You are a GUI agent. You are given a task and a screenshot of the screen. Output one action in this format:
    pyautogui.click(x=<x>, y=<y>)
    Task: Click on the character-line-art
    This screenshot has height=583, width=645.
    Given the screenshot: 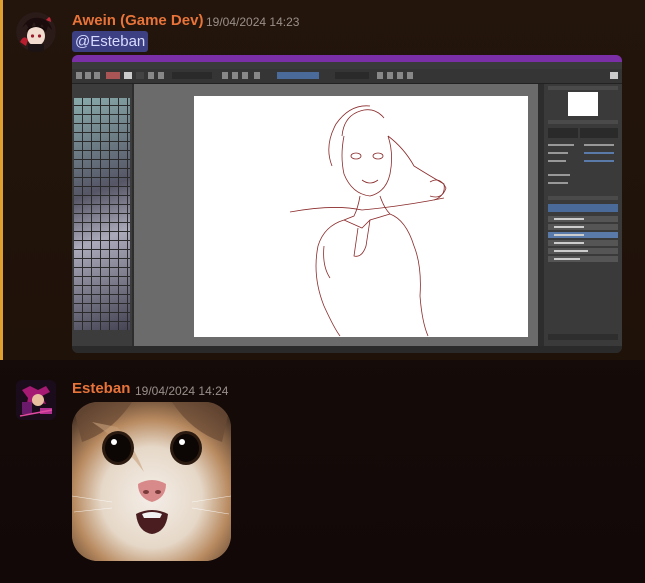 What is the action you would take?
    pyautogui.click(x=368, y=221)
    